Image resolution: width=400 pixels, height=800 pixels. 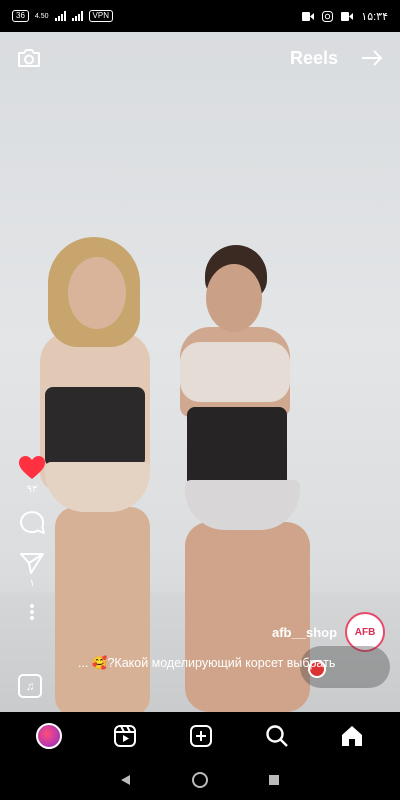 I want to click on video-camera-icon, so click(x=308, y=16).